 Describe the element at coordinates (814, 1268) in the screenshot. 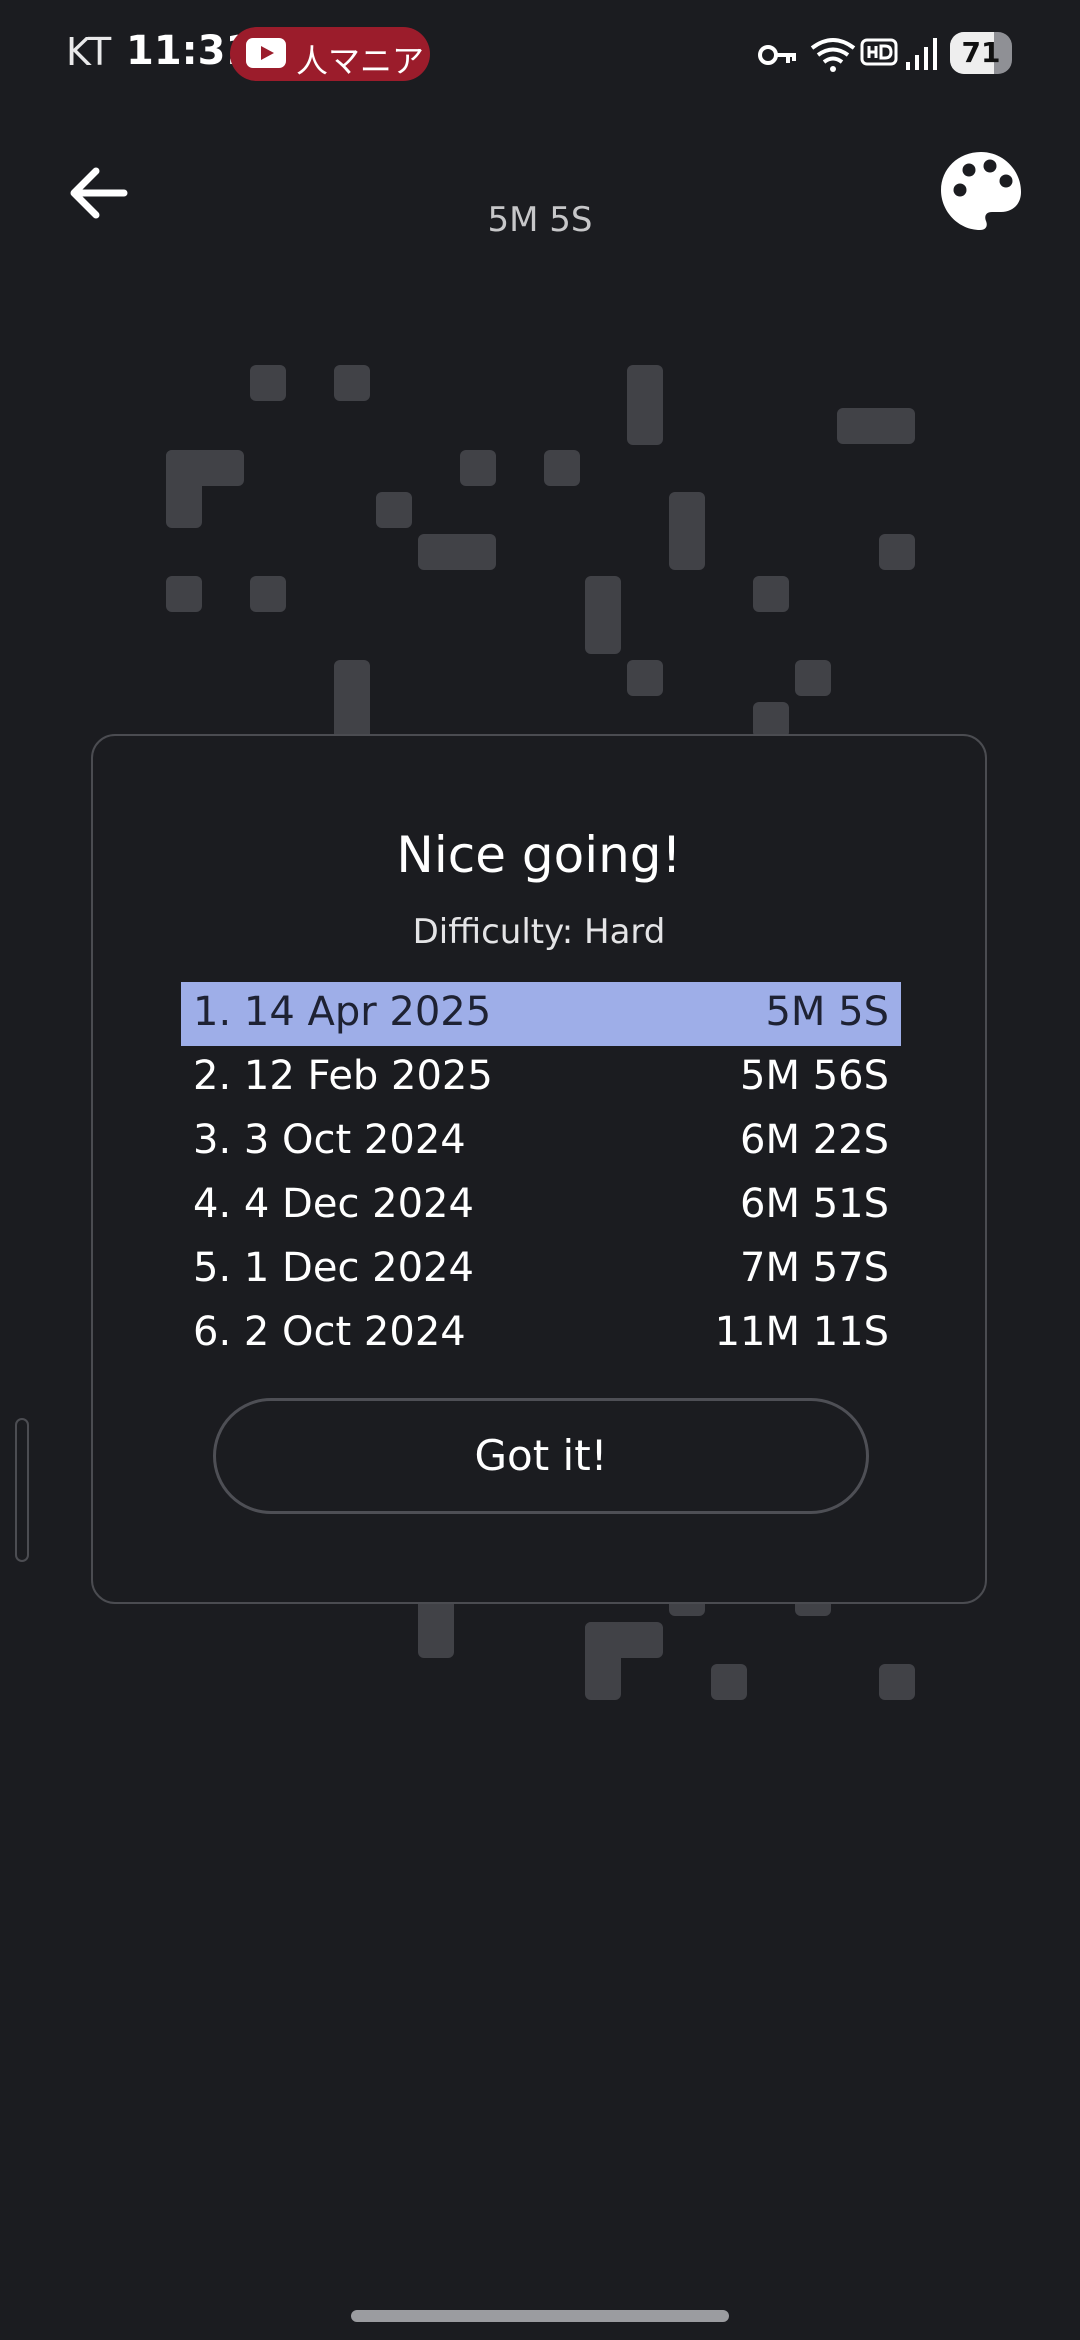

I see `score-time: 7M 57S` at that location.